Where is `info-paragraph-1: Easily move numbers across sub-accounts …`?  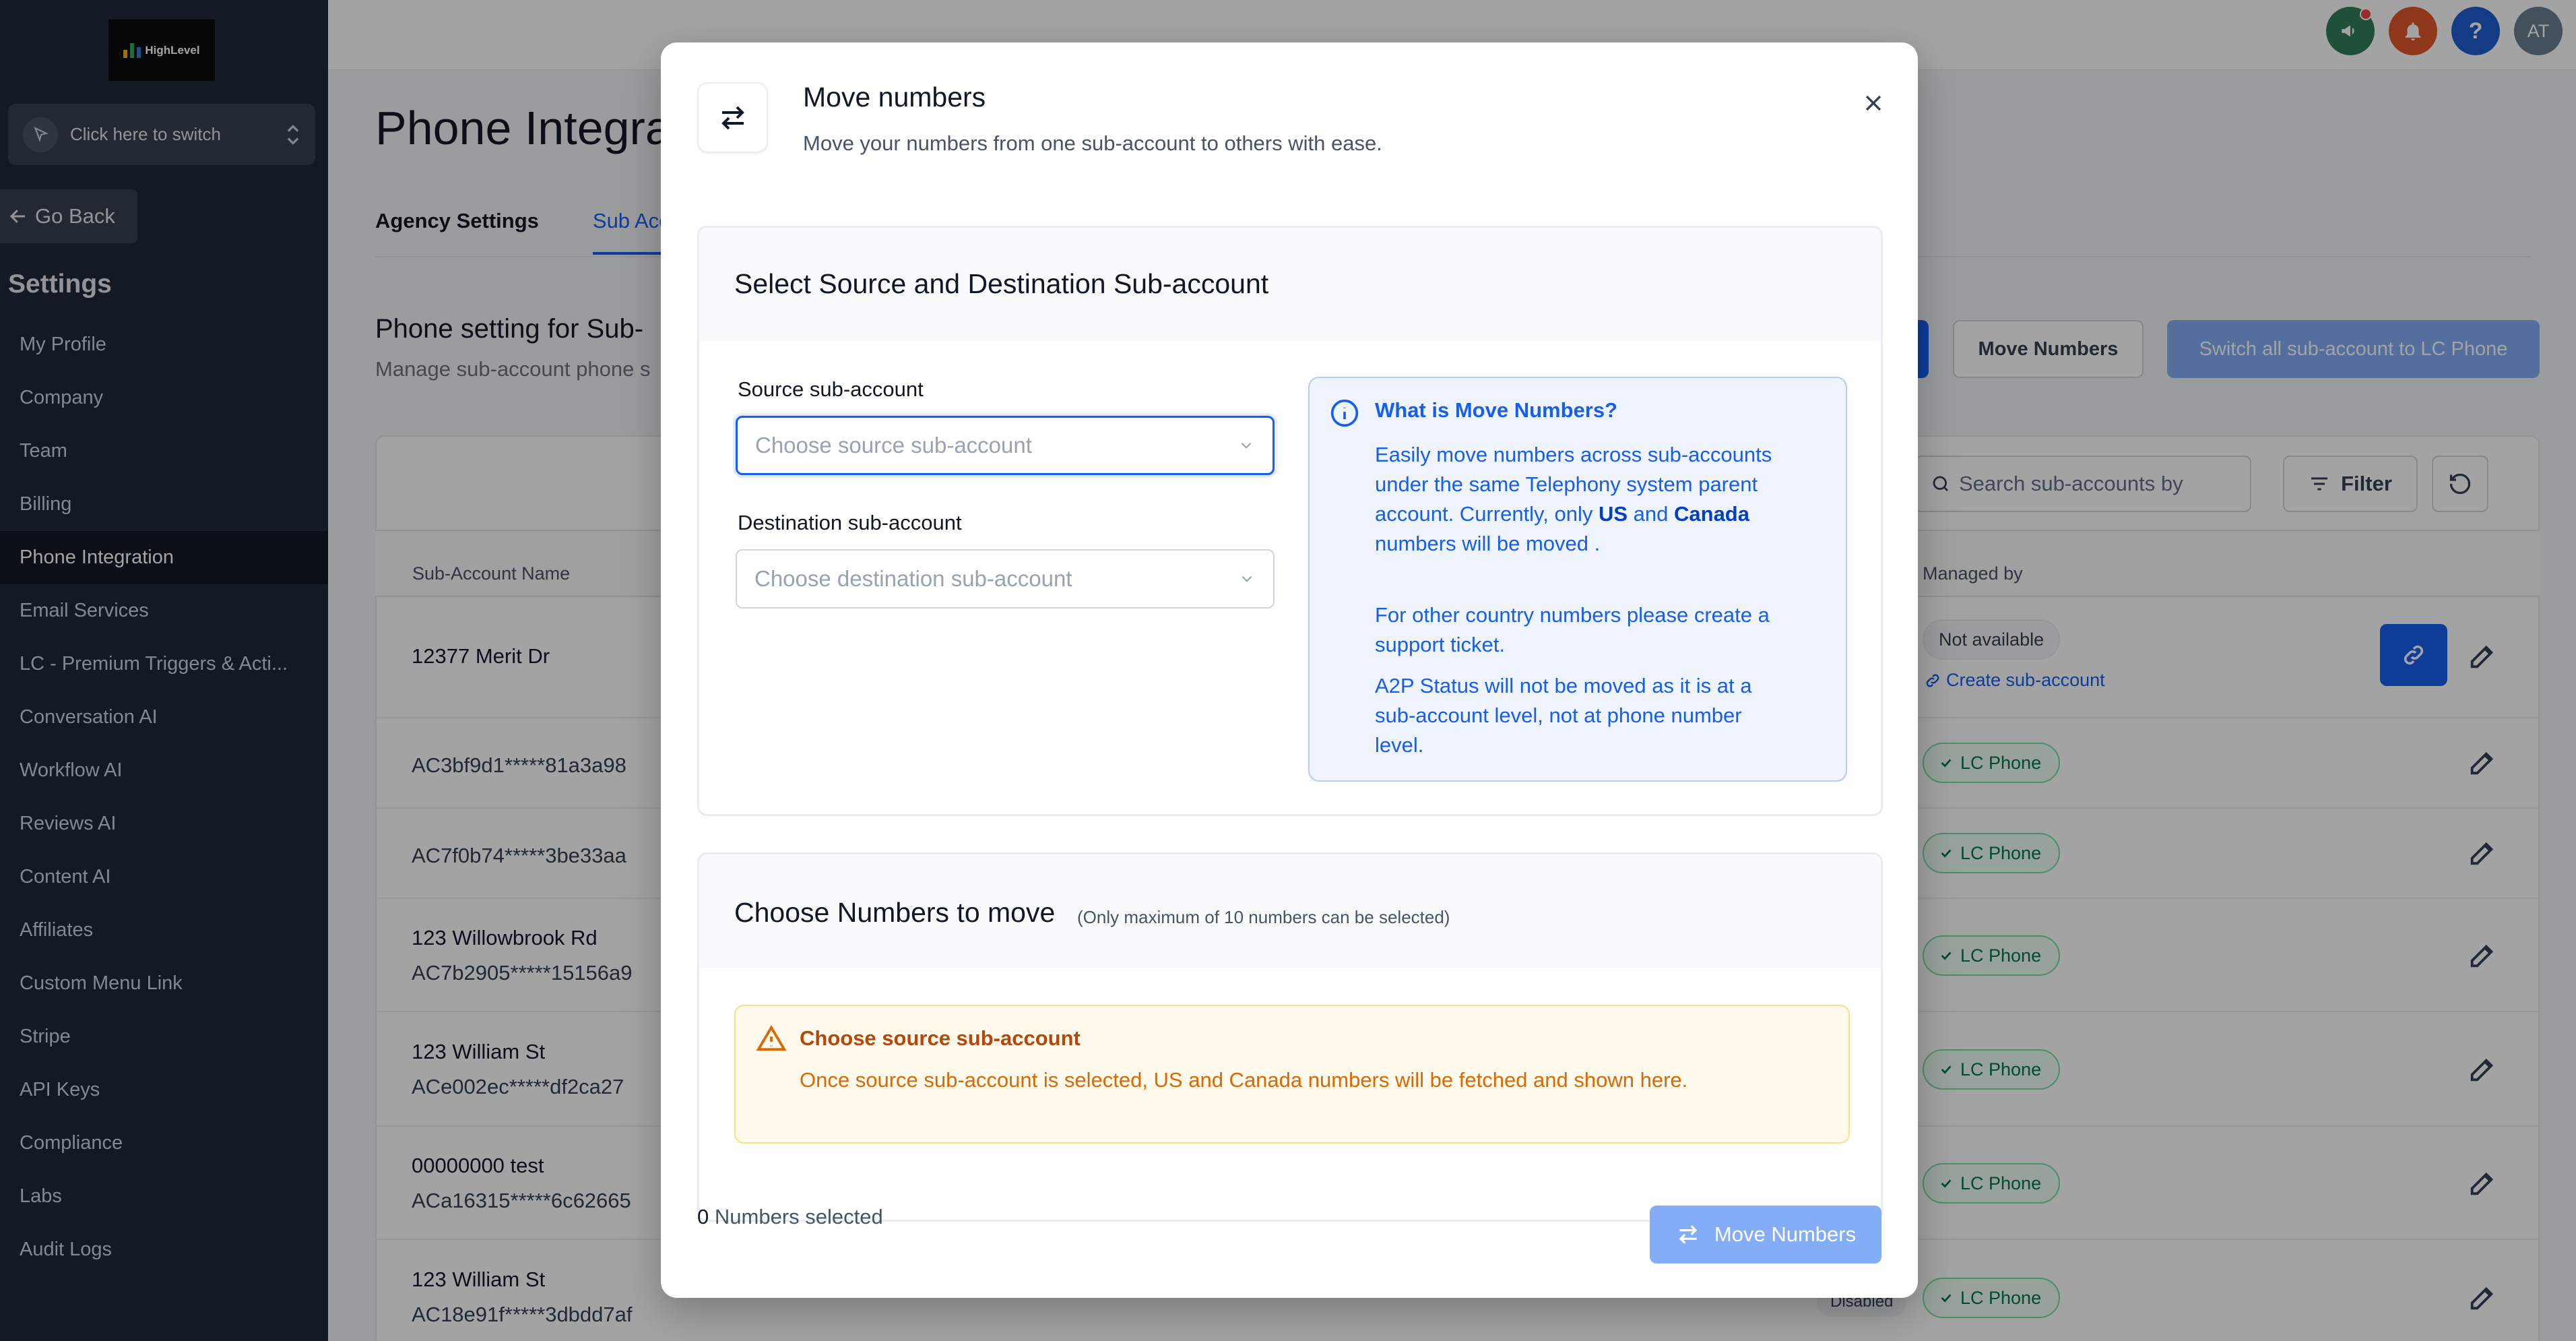 info-paragraph-1: Easily move numbers across sub-accounts … is located at coordinates (1573, 499).